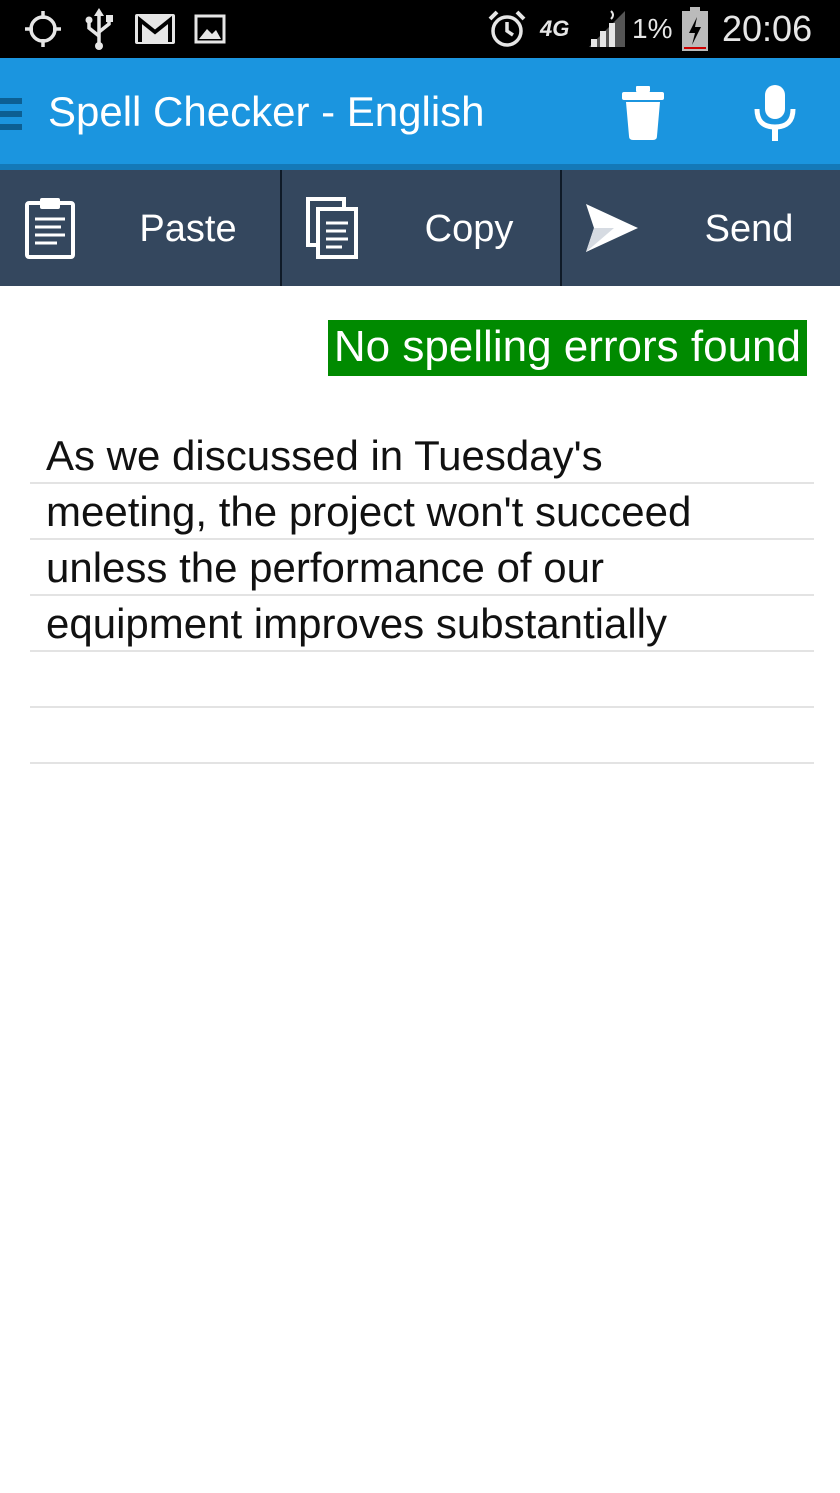  I want to click on usb-icon, so click(99, 29).